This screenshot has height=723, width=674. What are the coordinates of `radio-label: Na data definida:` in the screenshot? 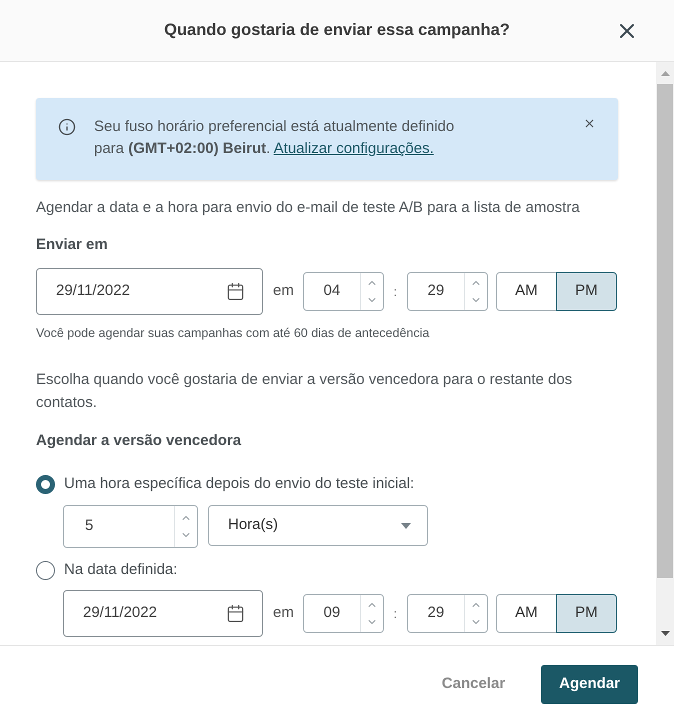 It's located at (121, 570).